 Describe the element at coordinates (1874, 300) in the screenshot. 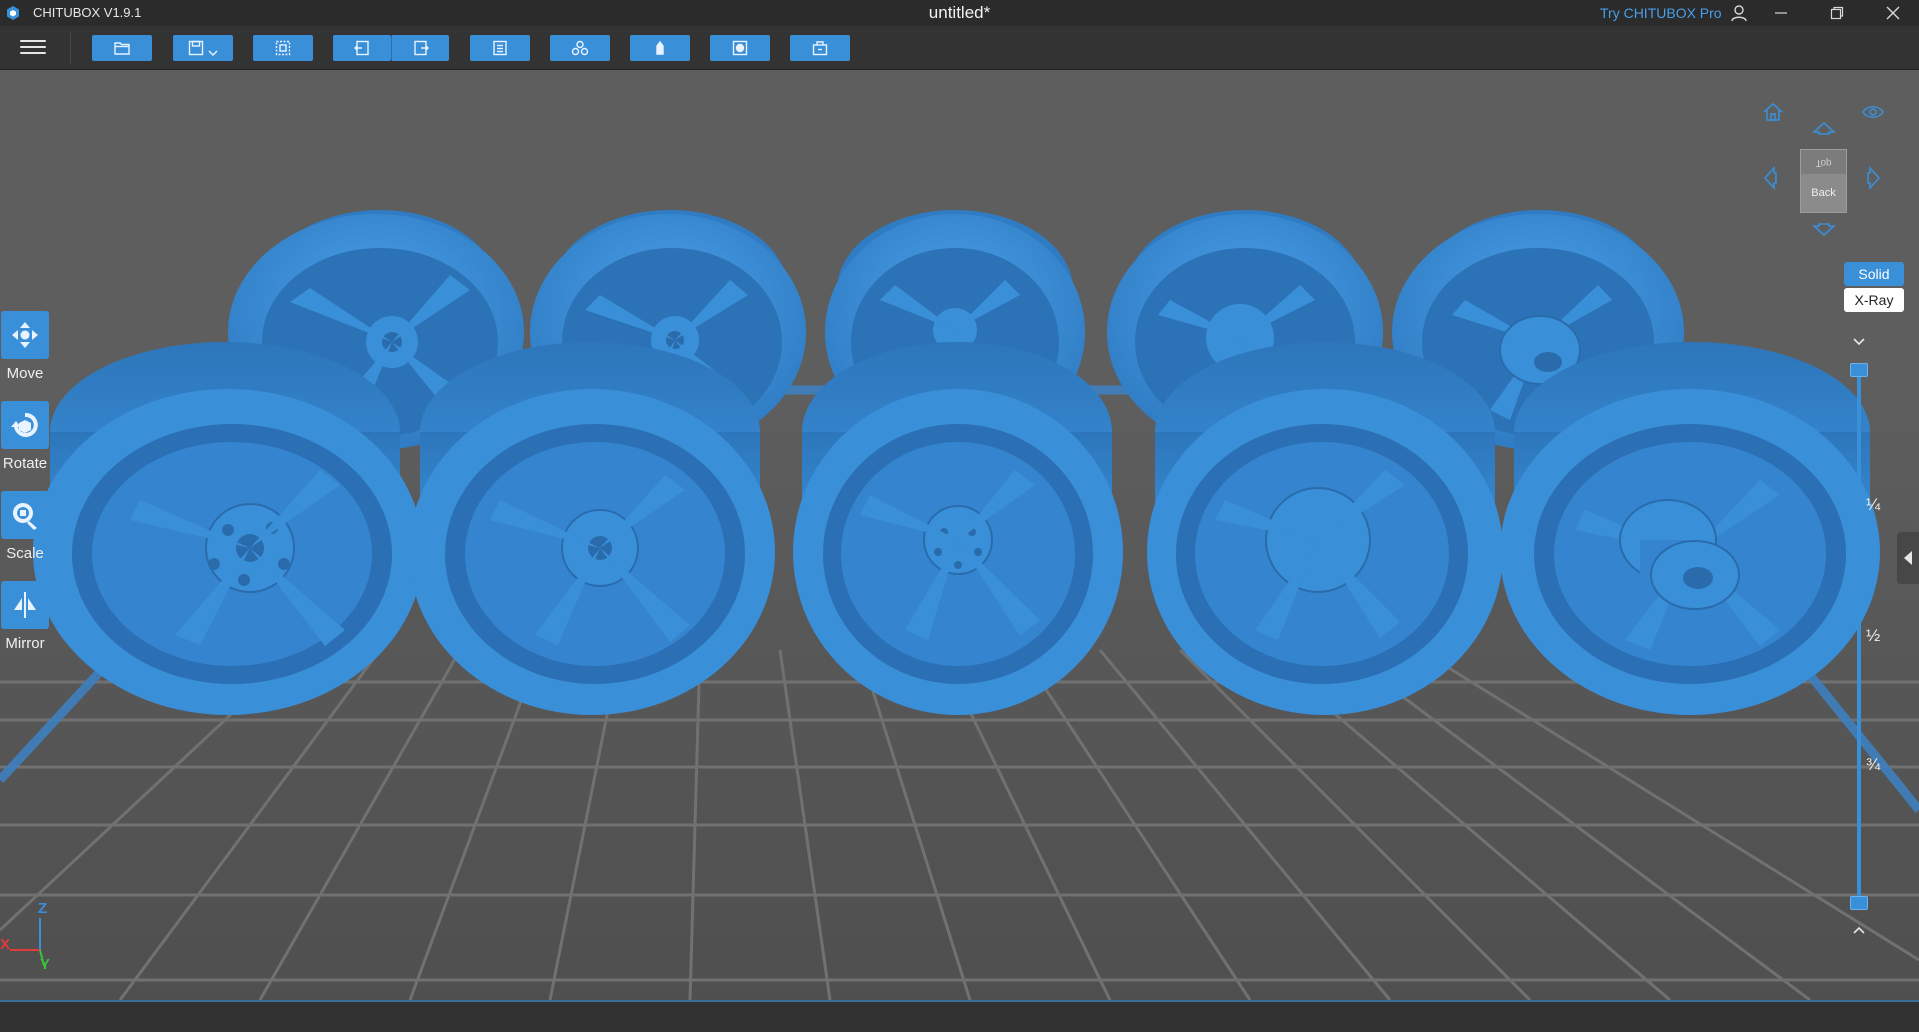

I see `xray-mode-button: X-Ray` at that location.